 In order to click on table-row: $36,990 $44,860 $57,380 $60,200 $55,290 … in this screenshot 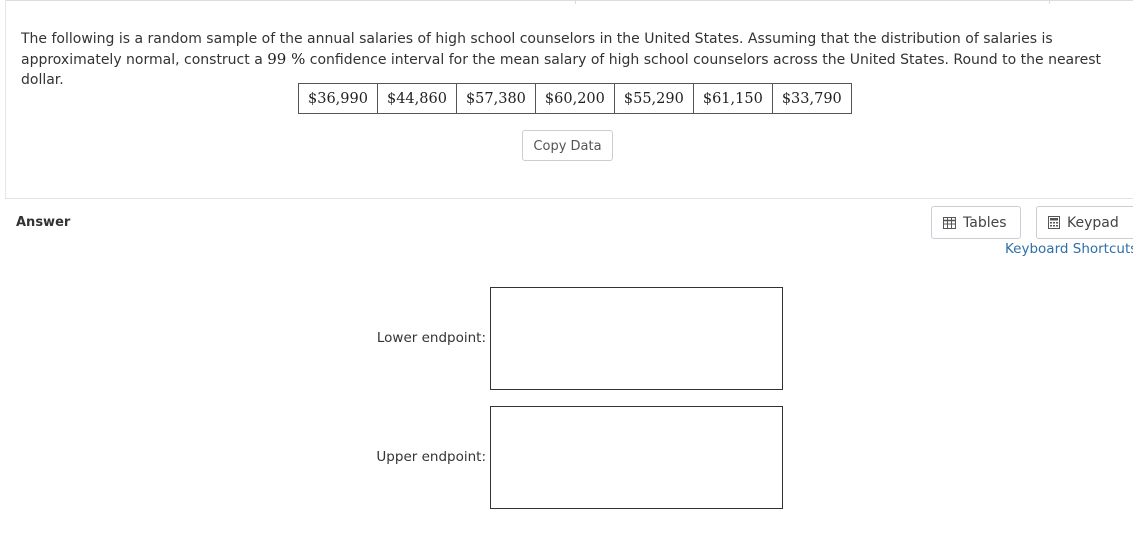, I will do `click(575, 98)`.